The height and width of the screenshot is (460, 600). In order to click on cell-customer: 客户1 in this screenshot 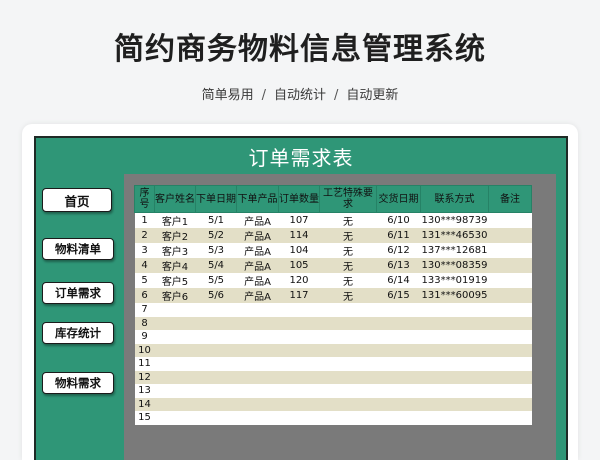, I will do `click(175, 220)`.